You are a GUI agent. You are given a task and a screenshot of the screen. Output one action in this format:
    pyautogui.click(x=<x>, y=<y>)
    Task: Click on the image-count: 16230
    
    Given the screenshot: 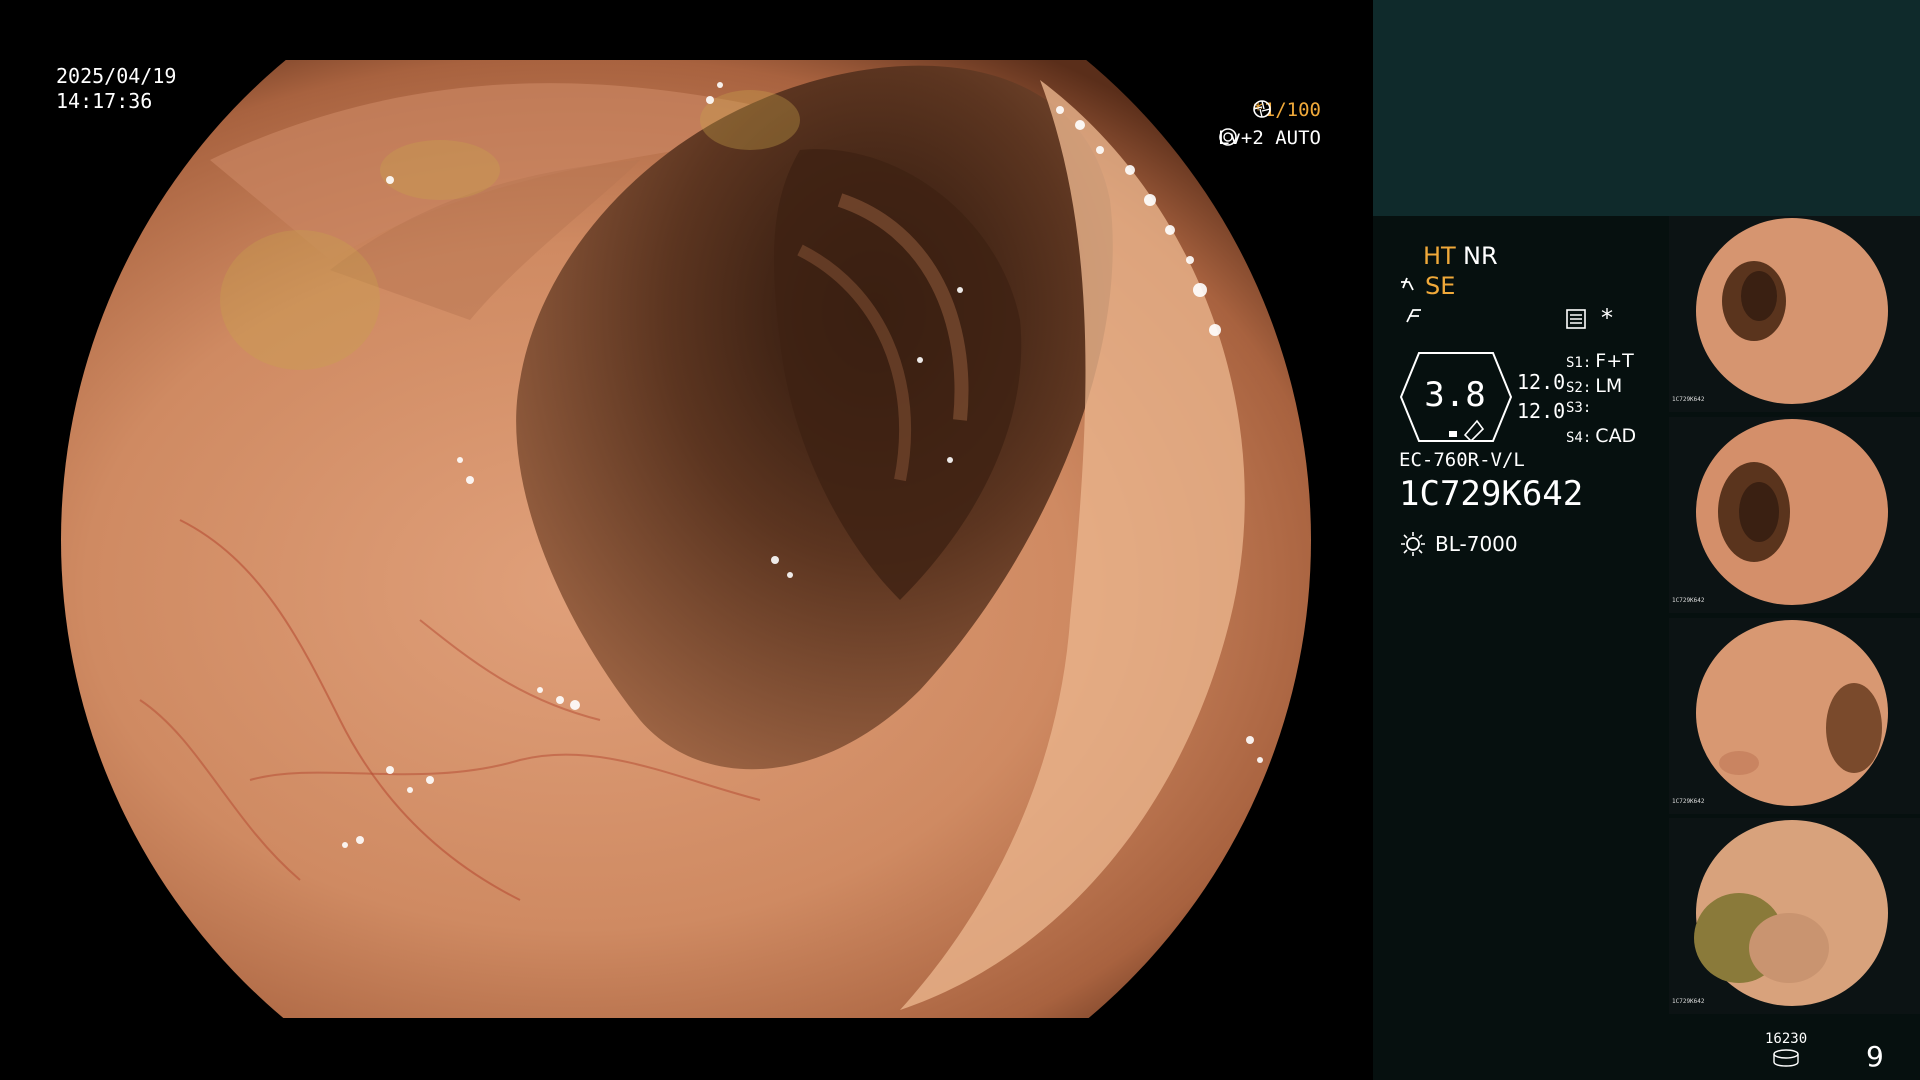 What is the action you would take?
    pyautogui.click(x=1786, y=1039)
    